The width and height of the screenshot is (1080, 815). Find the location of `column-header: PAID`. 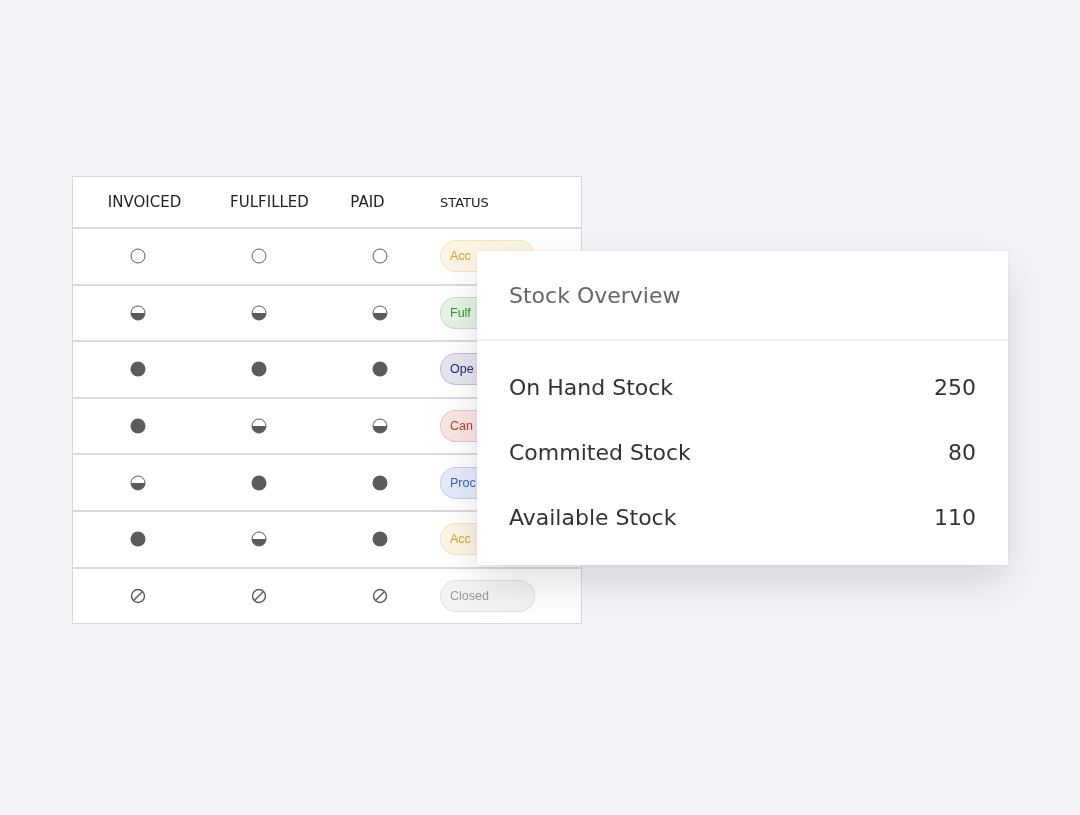

column-header: PAID is located at coordinates (367, 202).